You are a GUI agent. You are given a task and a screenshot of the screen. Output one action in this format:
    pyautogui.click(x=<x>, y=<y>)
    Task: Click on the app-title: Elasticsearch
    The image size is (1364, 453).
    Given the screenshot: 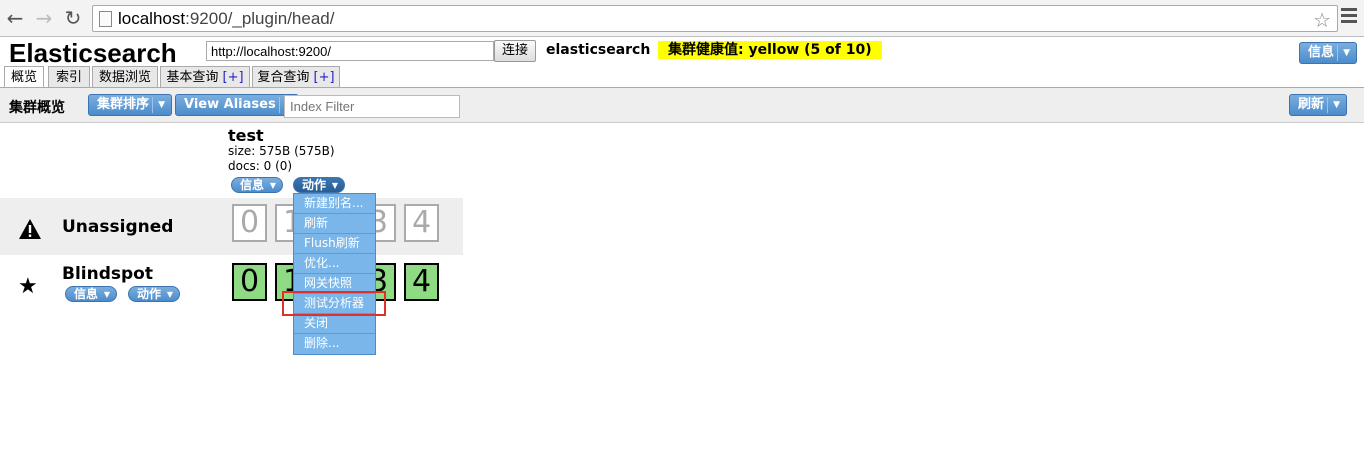 What is the action you would take?
    pyautogui.click(x=93, y=53)
    